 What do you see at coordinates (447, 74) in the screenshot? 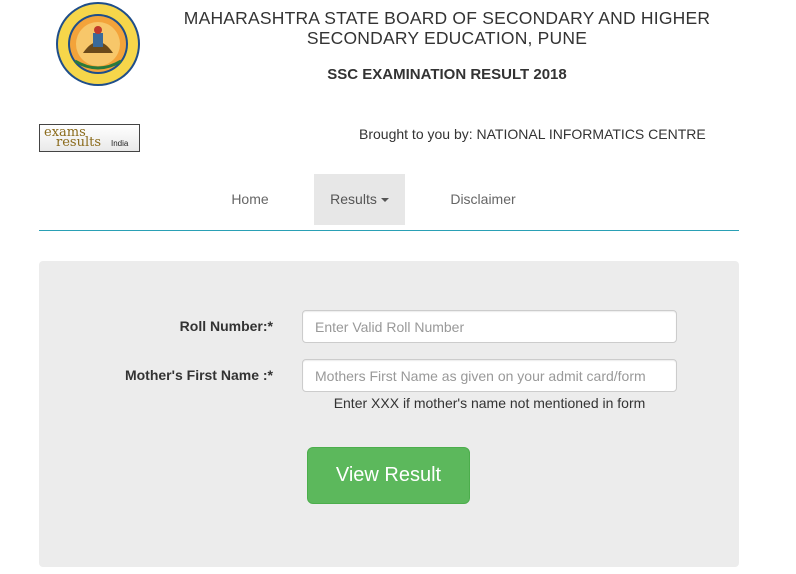
I see `page-title: SSC EXAMINATION RESULT 2018` at bounding box center [447, 74].